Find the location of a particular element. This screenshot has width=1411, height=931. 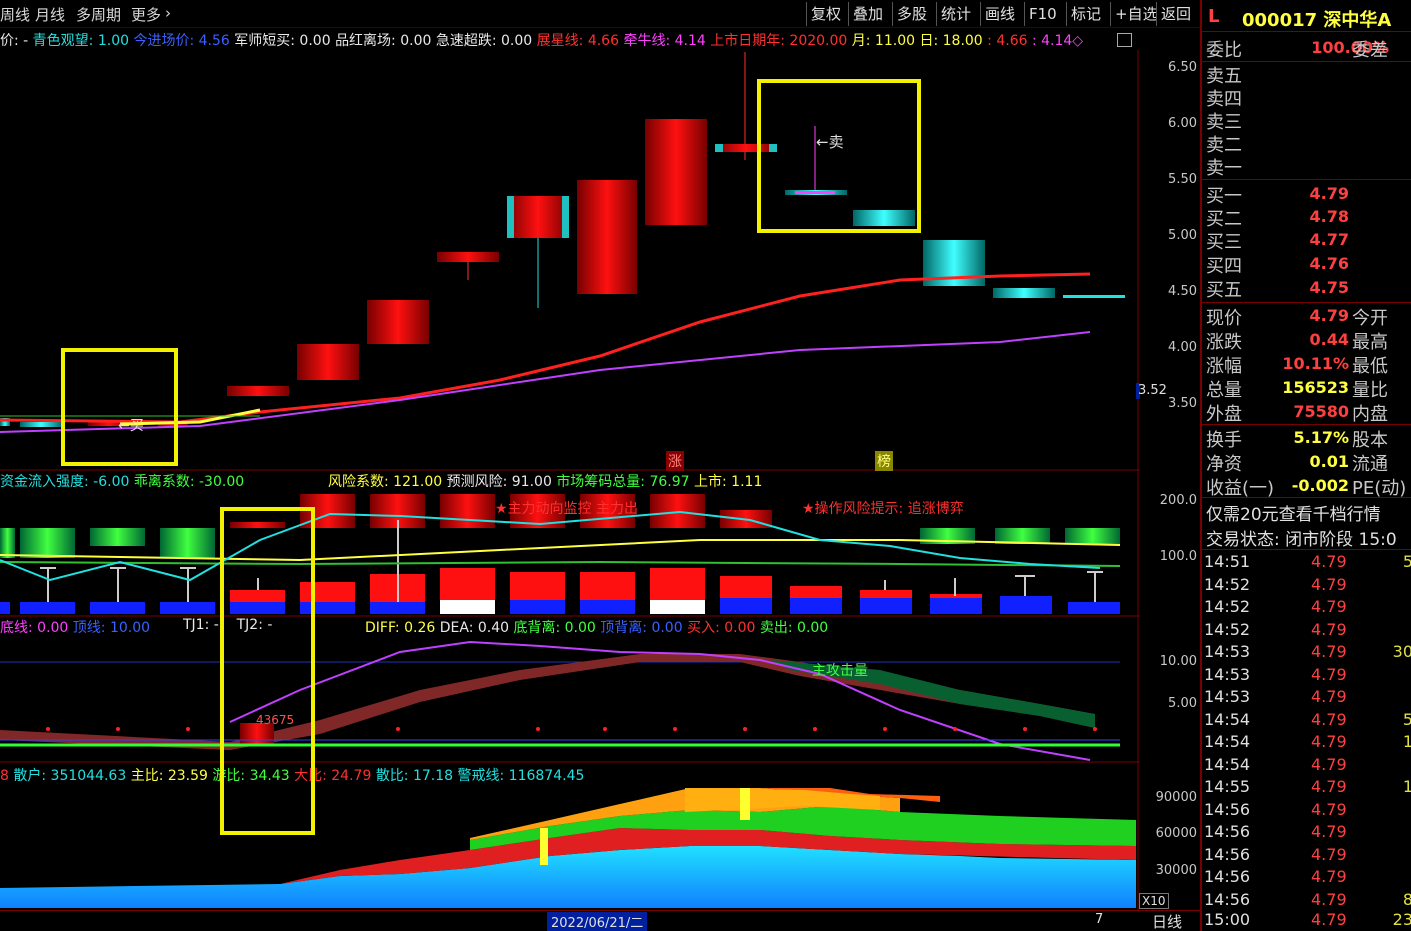

btn-fuquan: 复权 is located at coordinates (825, 14).